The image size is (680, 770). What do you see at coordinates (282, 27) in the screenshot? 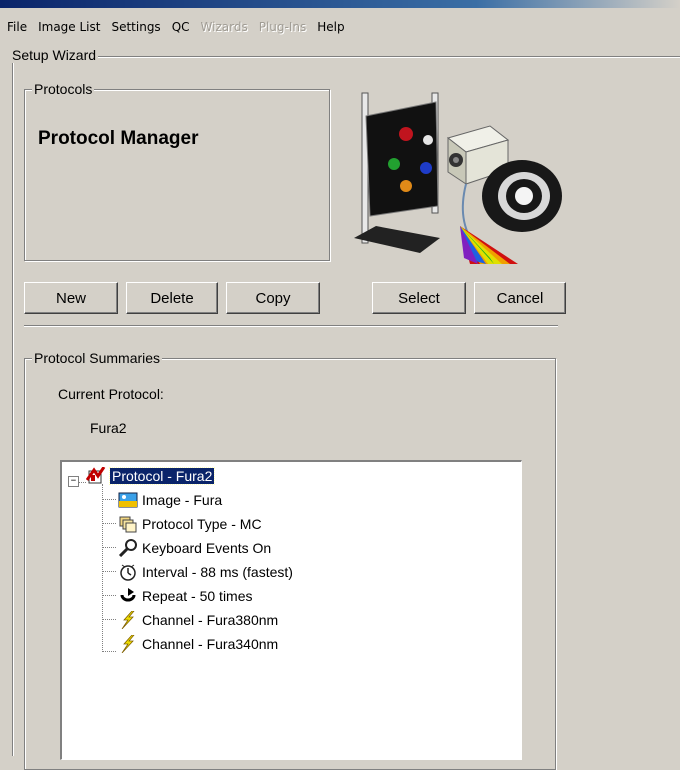
I see `menu-plug-ins: Plug-Ins` at bounding box center [282, 27].